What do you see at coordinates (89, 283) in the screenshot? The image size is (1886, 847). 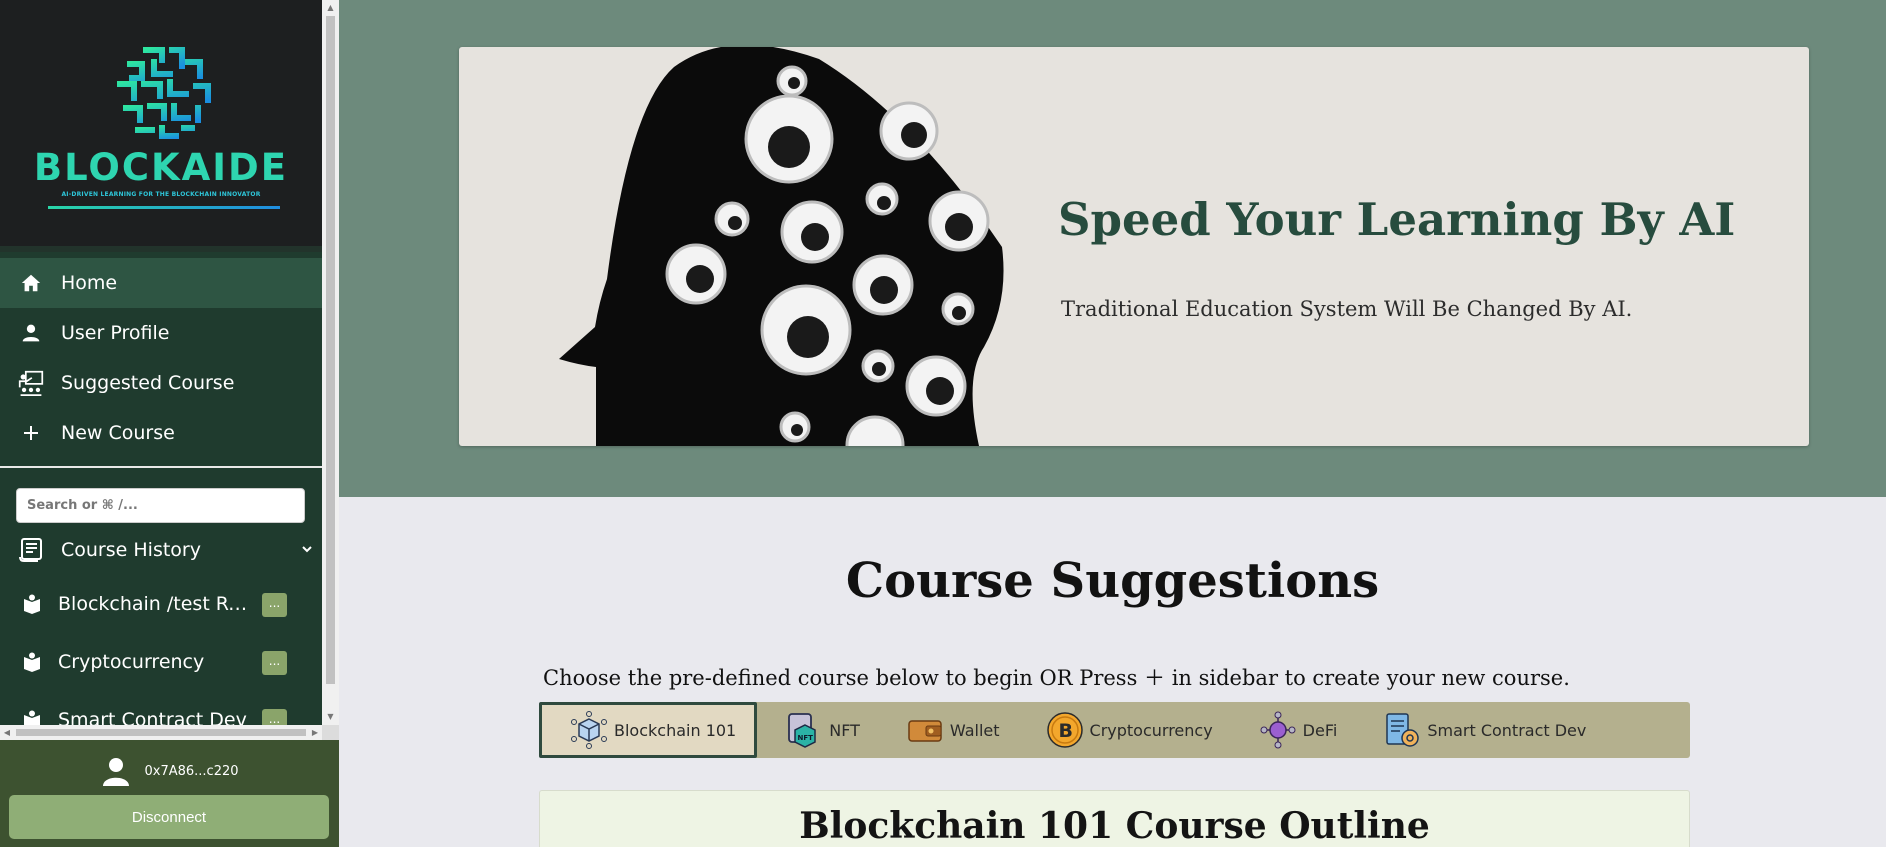 I see `sidebar-item-label: Home` at bounding box center [89, 283].